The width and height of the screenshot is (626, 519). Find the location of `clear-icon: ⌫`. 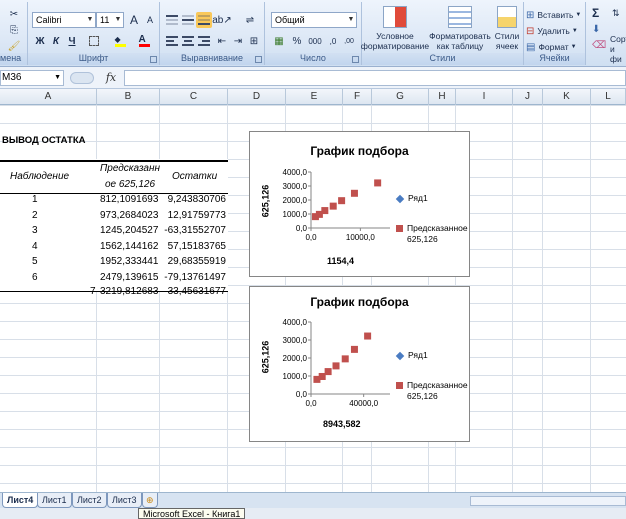

clear-icon: ⌫ is located at coordinates (599, 45).